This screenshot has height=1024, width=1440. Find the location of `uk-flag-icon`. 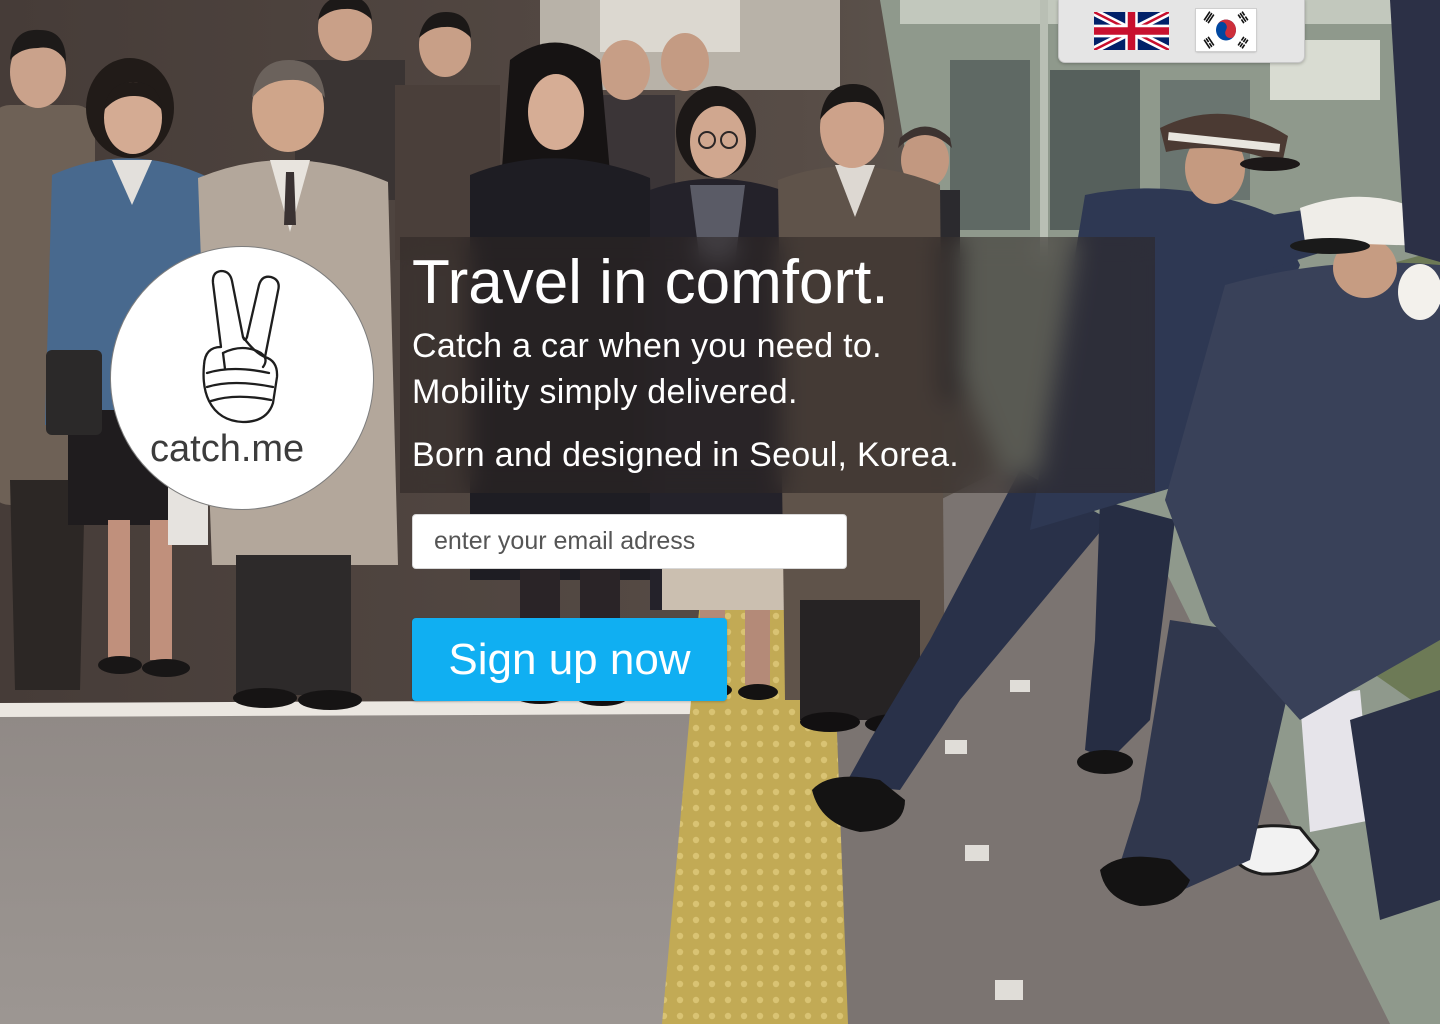

uk-flag-icon is located at coordinates (1131, 31).